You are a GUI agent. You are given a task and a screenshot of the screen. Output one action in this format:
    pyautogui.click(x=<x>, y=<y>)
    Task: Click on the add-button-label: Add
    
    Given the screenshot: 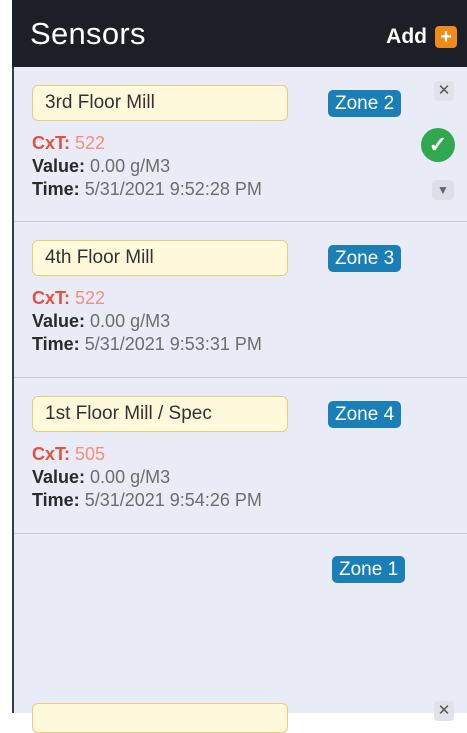 What is the action you would take?
    pyautogui.click(x=406, y=36)
    